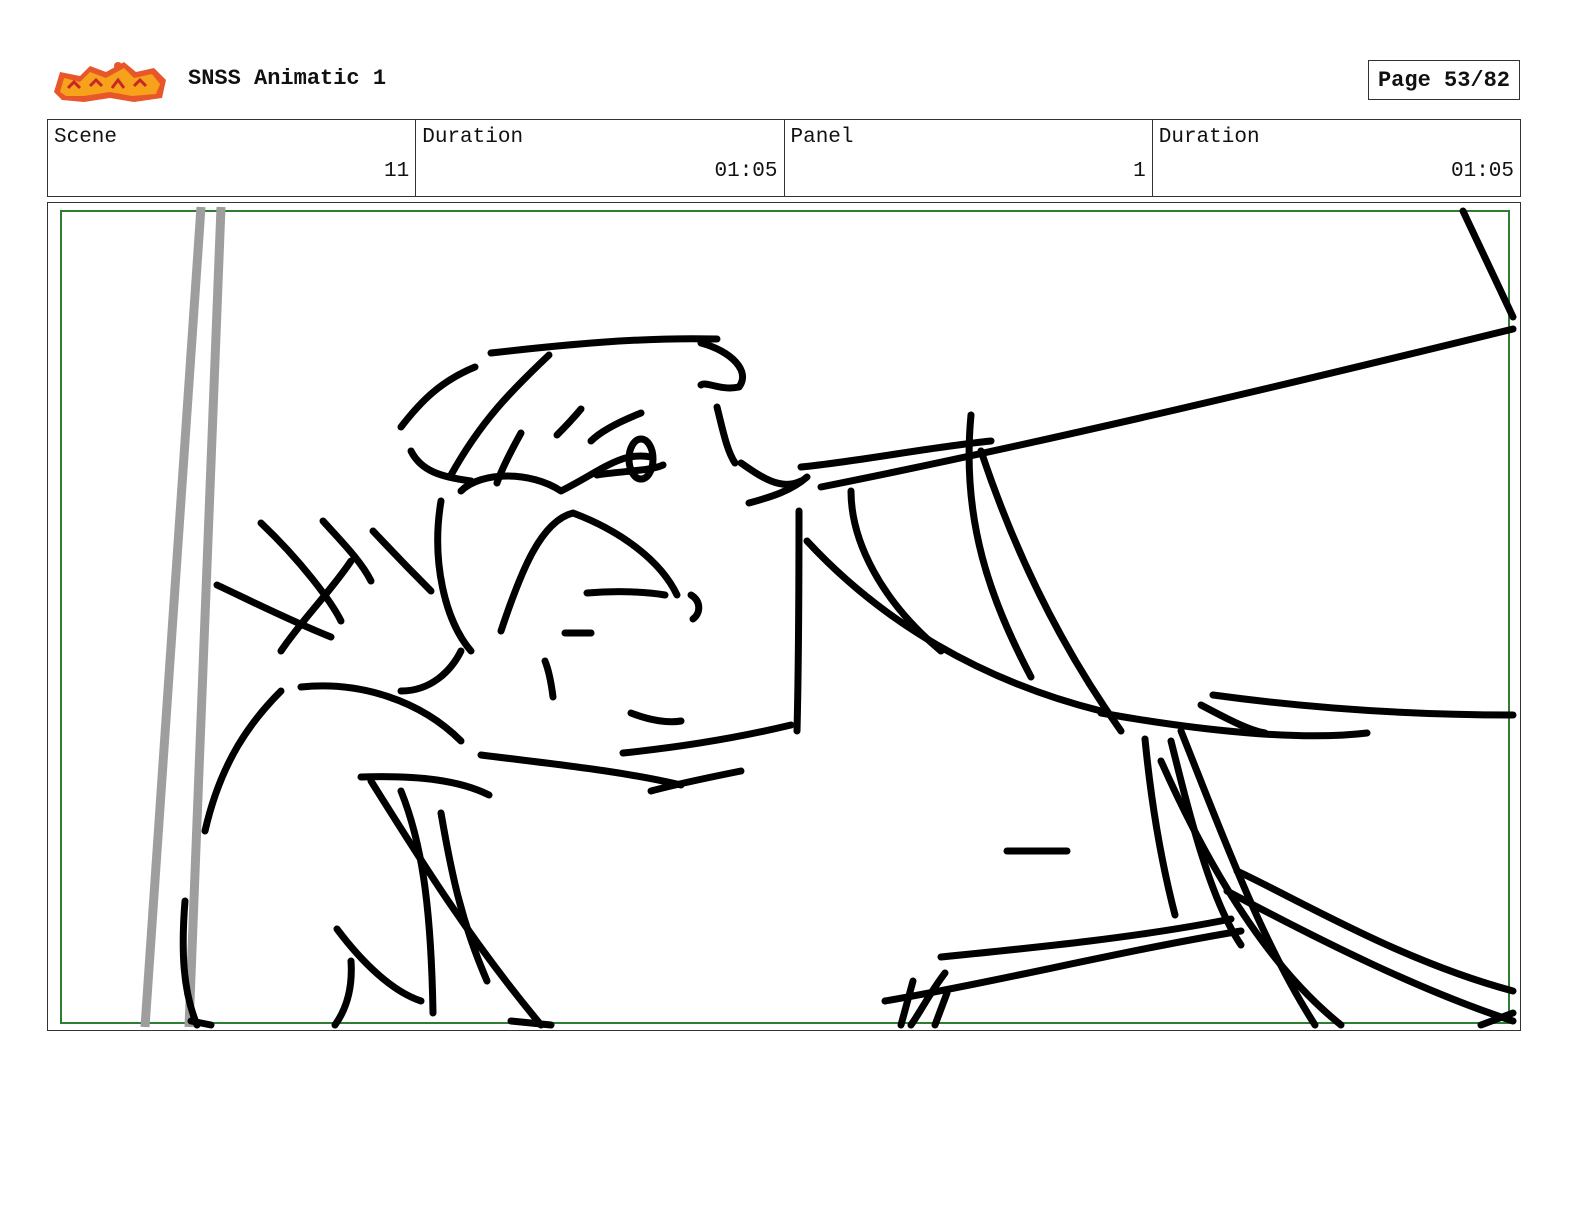  What do you see at coordinates (822, 137) in the screenshot?
I see `panel-label: Panel` at bounding box center [822, 137].